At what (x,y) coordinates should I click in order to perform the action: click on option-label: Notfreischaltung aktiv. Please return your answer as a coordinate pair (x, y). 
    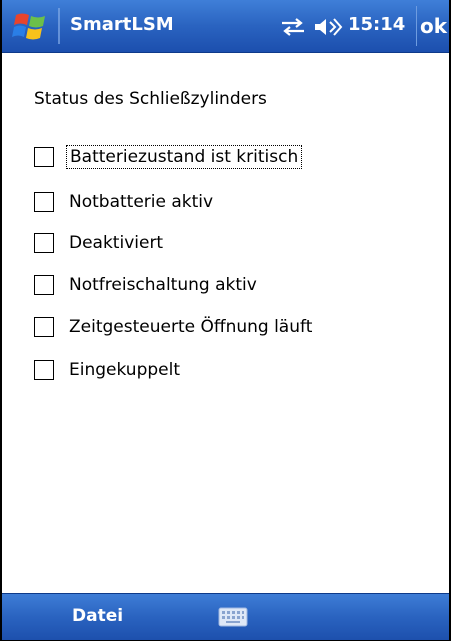
    Looking at the image, I should click on (163, 285).